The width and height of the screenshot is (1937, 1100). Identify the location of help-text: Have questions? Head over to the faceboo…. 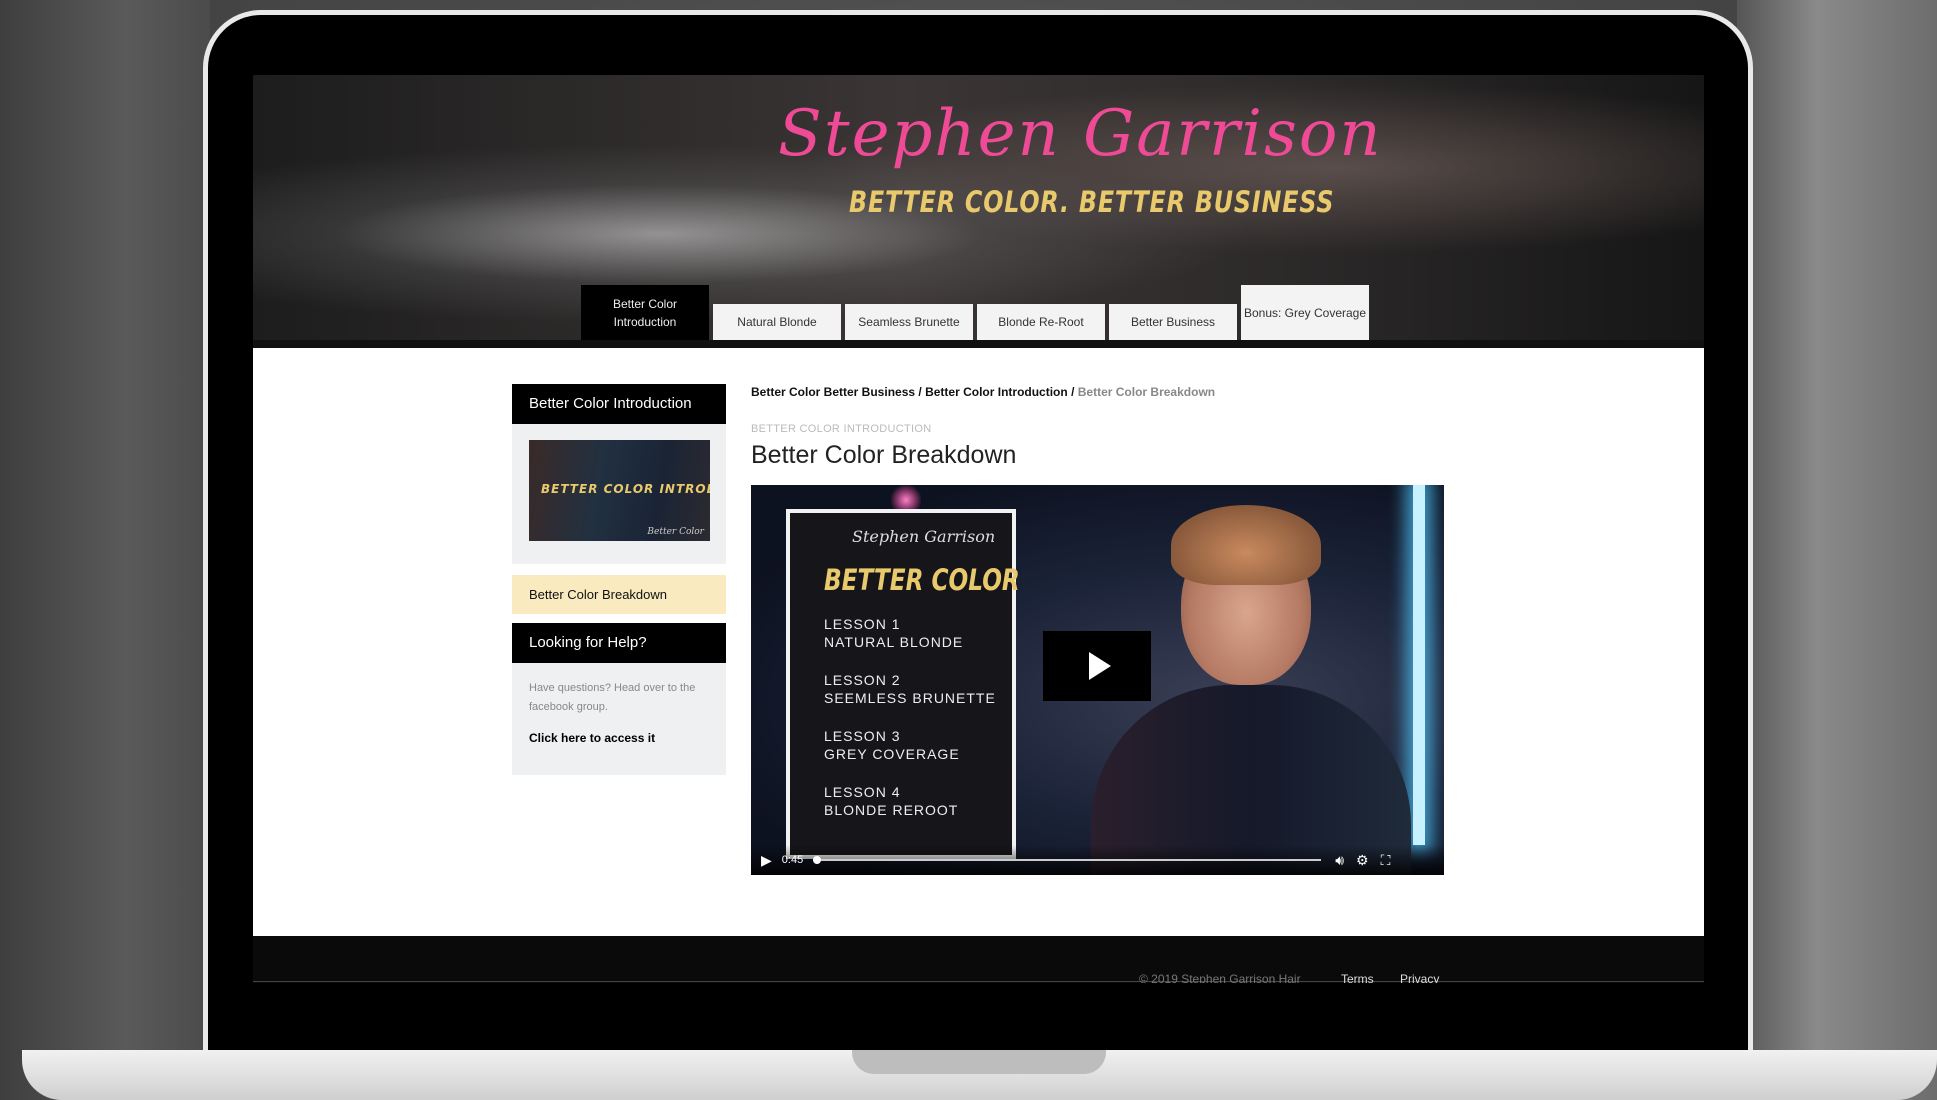
(612, 697).